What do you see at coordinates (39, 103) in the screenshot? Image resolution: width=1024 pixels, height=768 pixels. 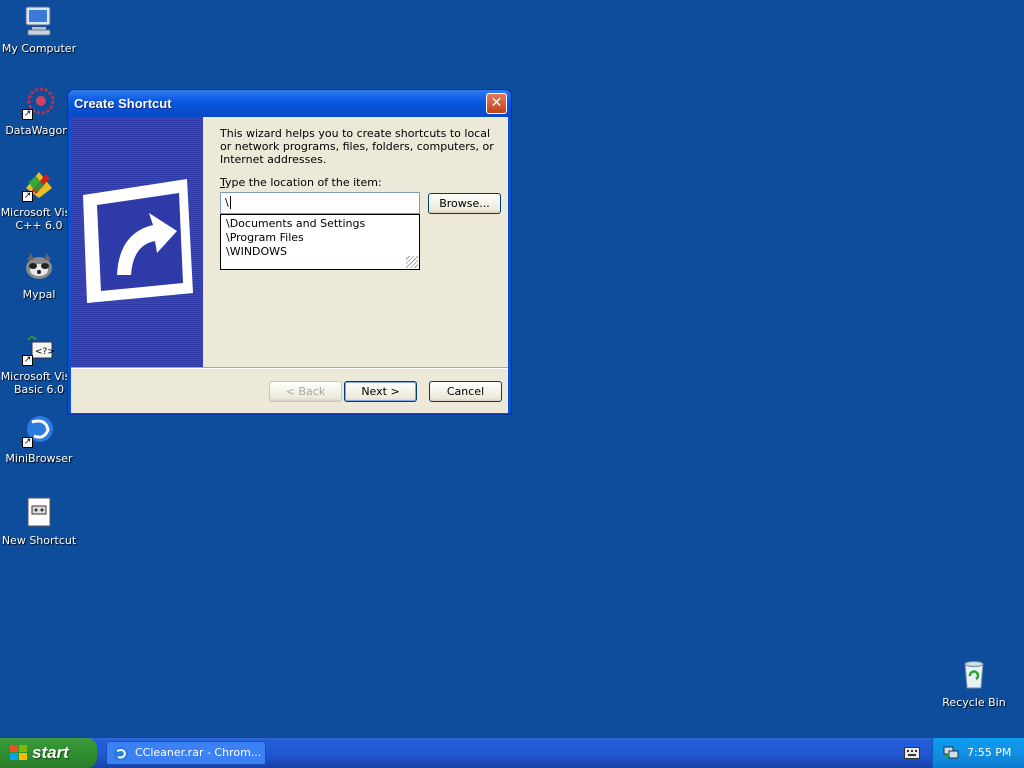 I see `datawagon-icon: ↗` at bounding box center [39, 103].